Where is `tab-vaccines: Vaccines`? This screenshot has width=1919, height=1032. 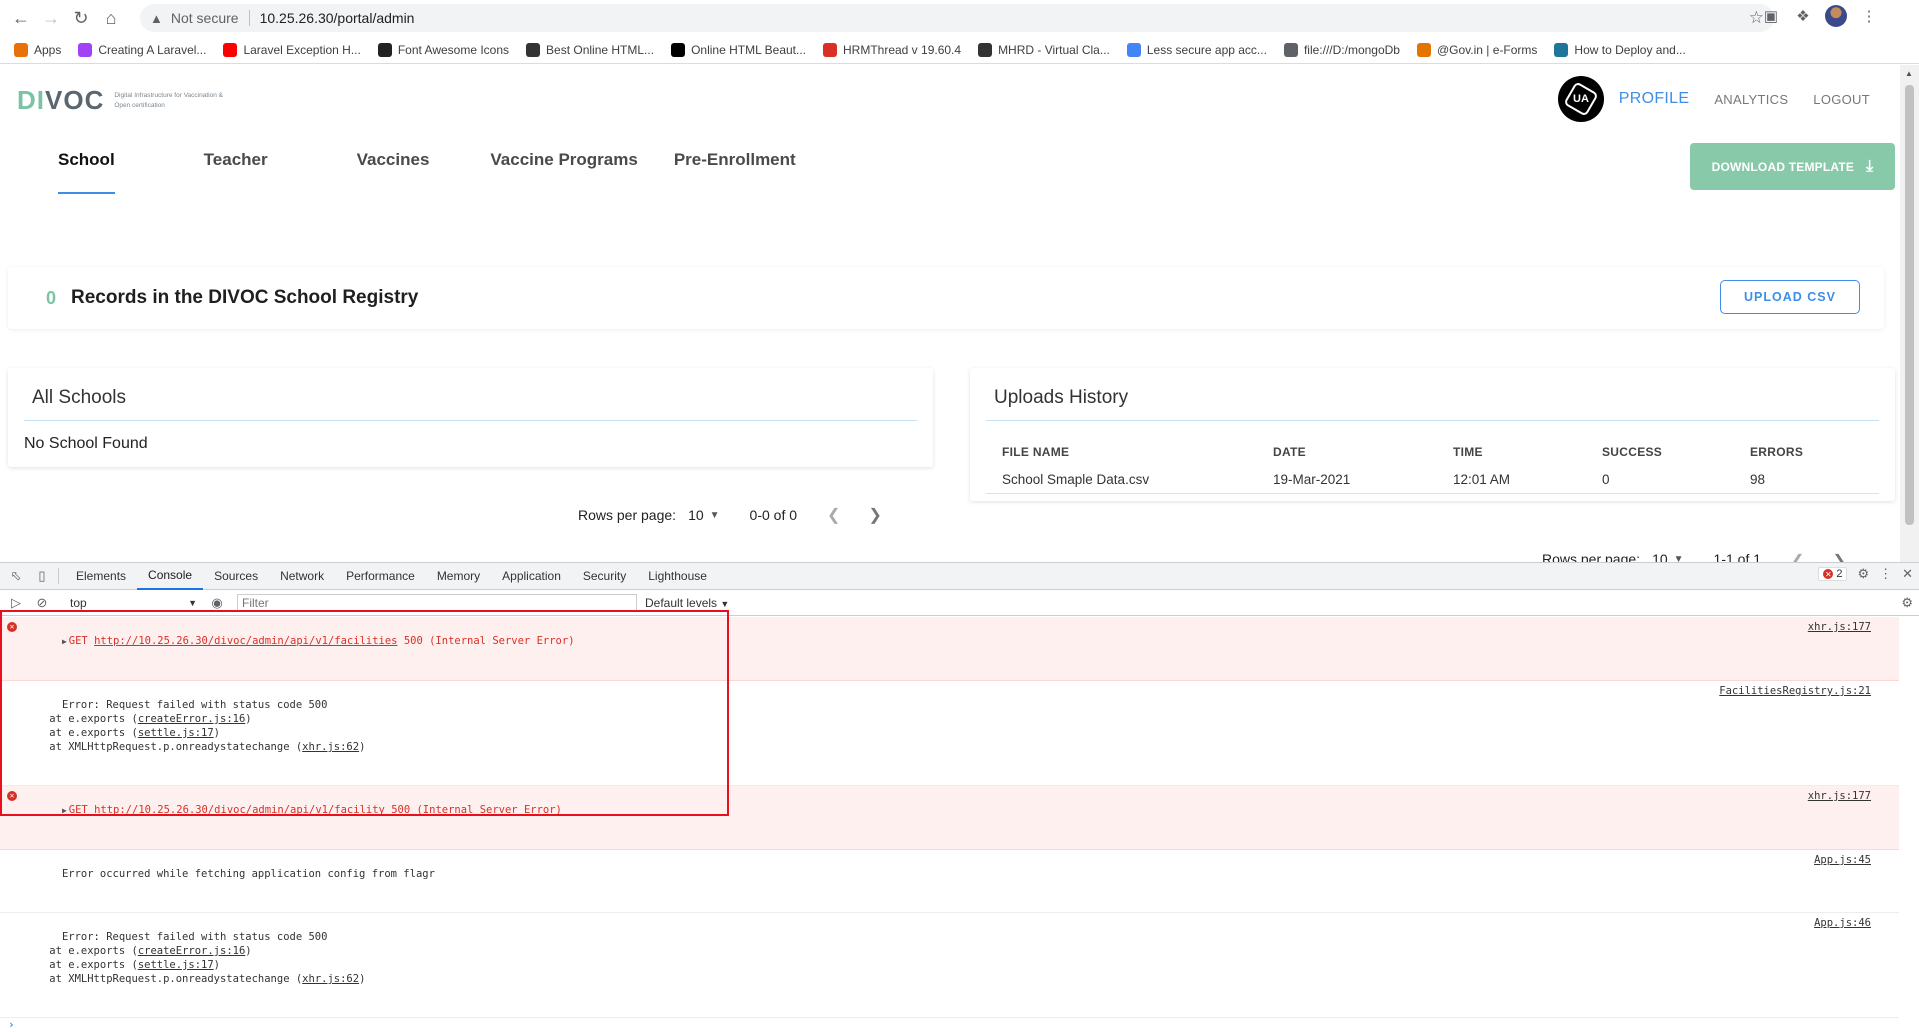 tab-vaccines: Vaccines is located at coordinates (393, 168).